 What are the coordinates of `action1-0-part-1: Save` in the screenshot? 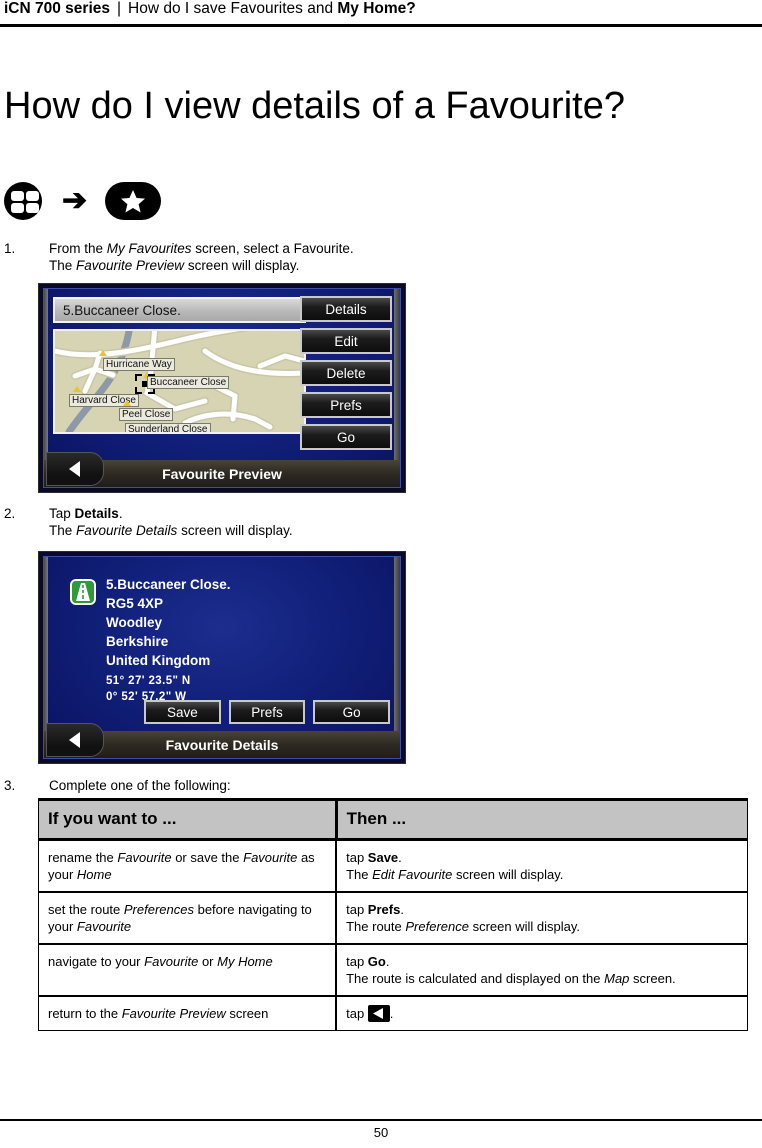 It's located at (383, 857).